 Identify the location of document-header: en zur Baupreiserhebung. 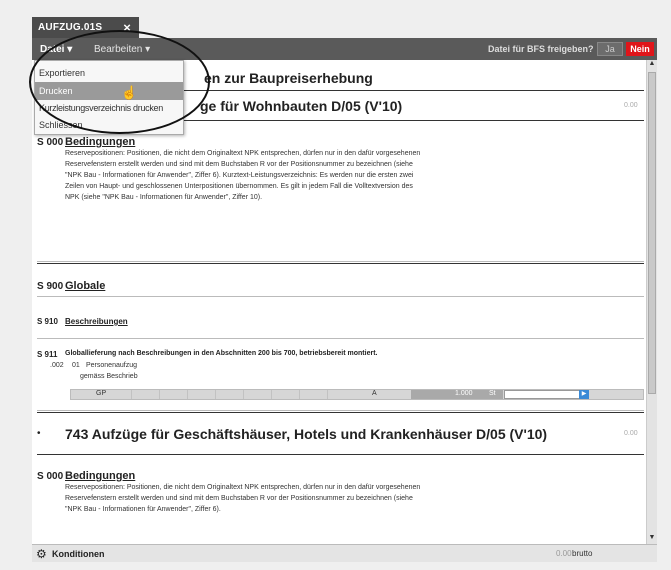
(288, 78).